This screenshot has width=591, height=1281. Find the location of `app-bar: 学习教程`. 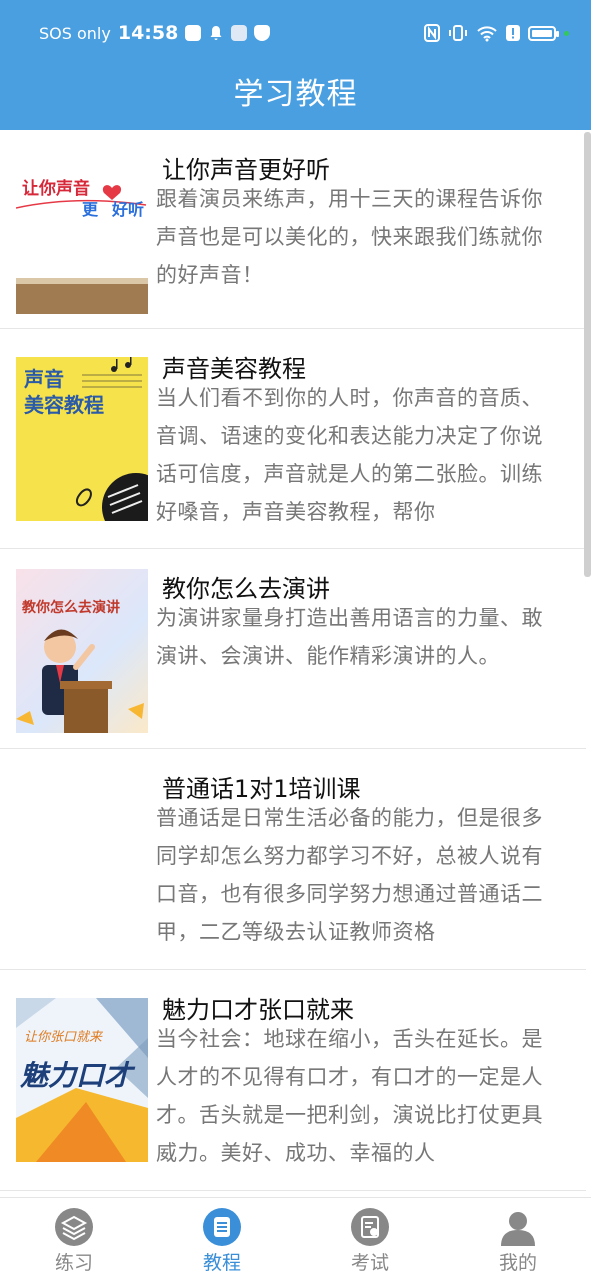

app-bar: 学习教程 is located at coordinates (295, 98).